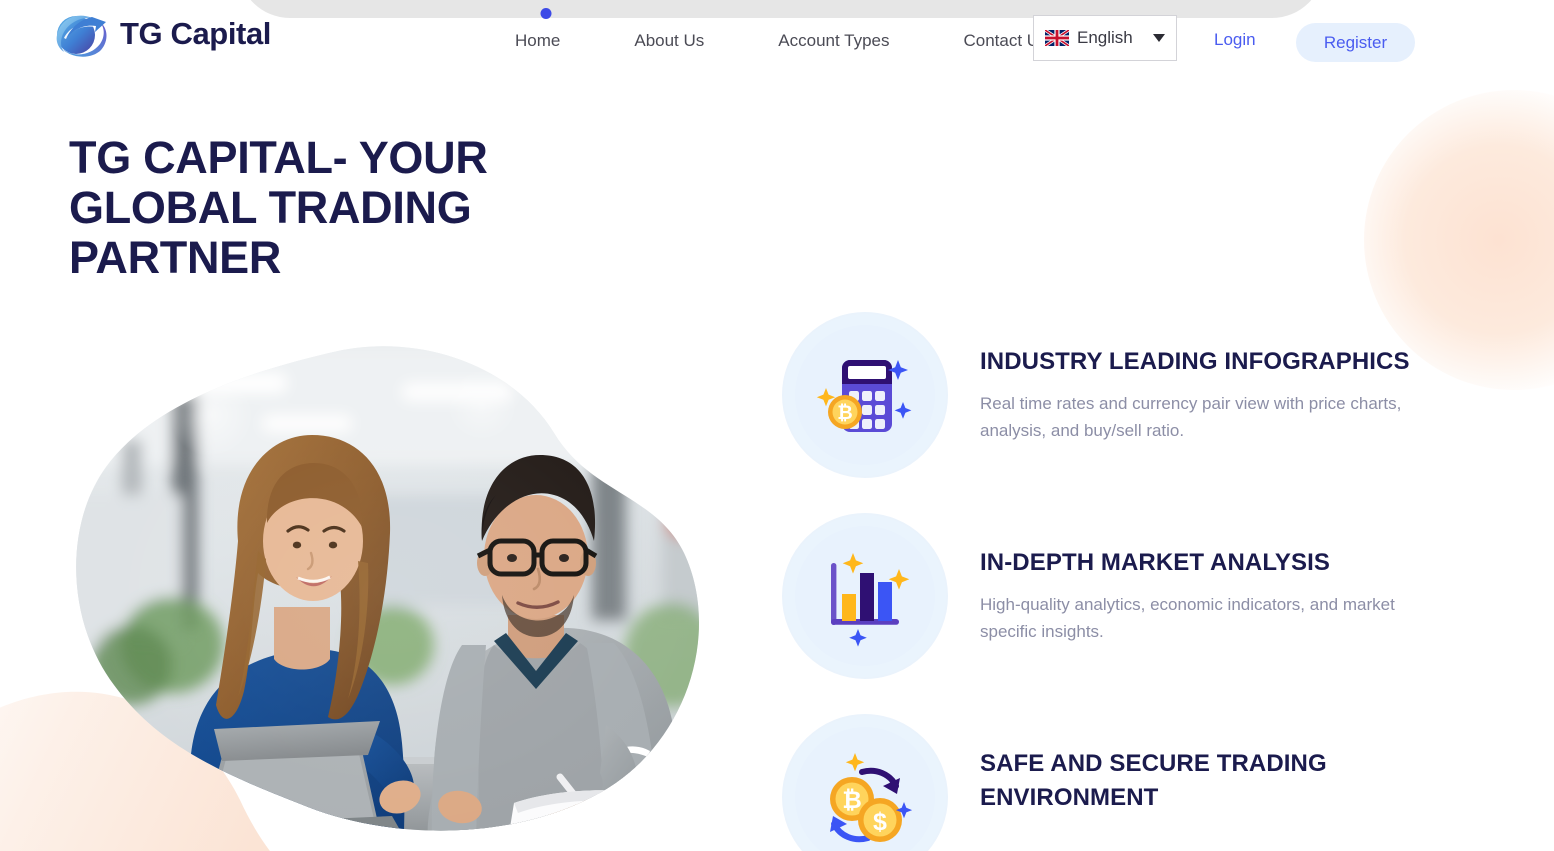  What do you see at coordinates (1235, 40) in the screenshot?
I see `login-link: Login` at bounding box center [1235, 40].